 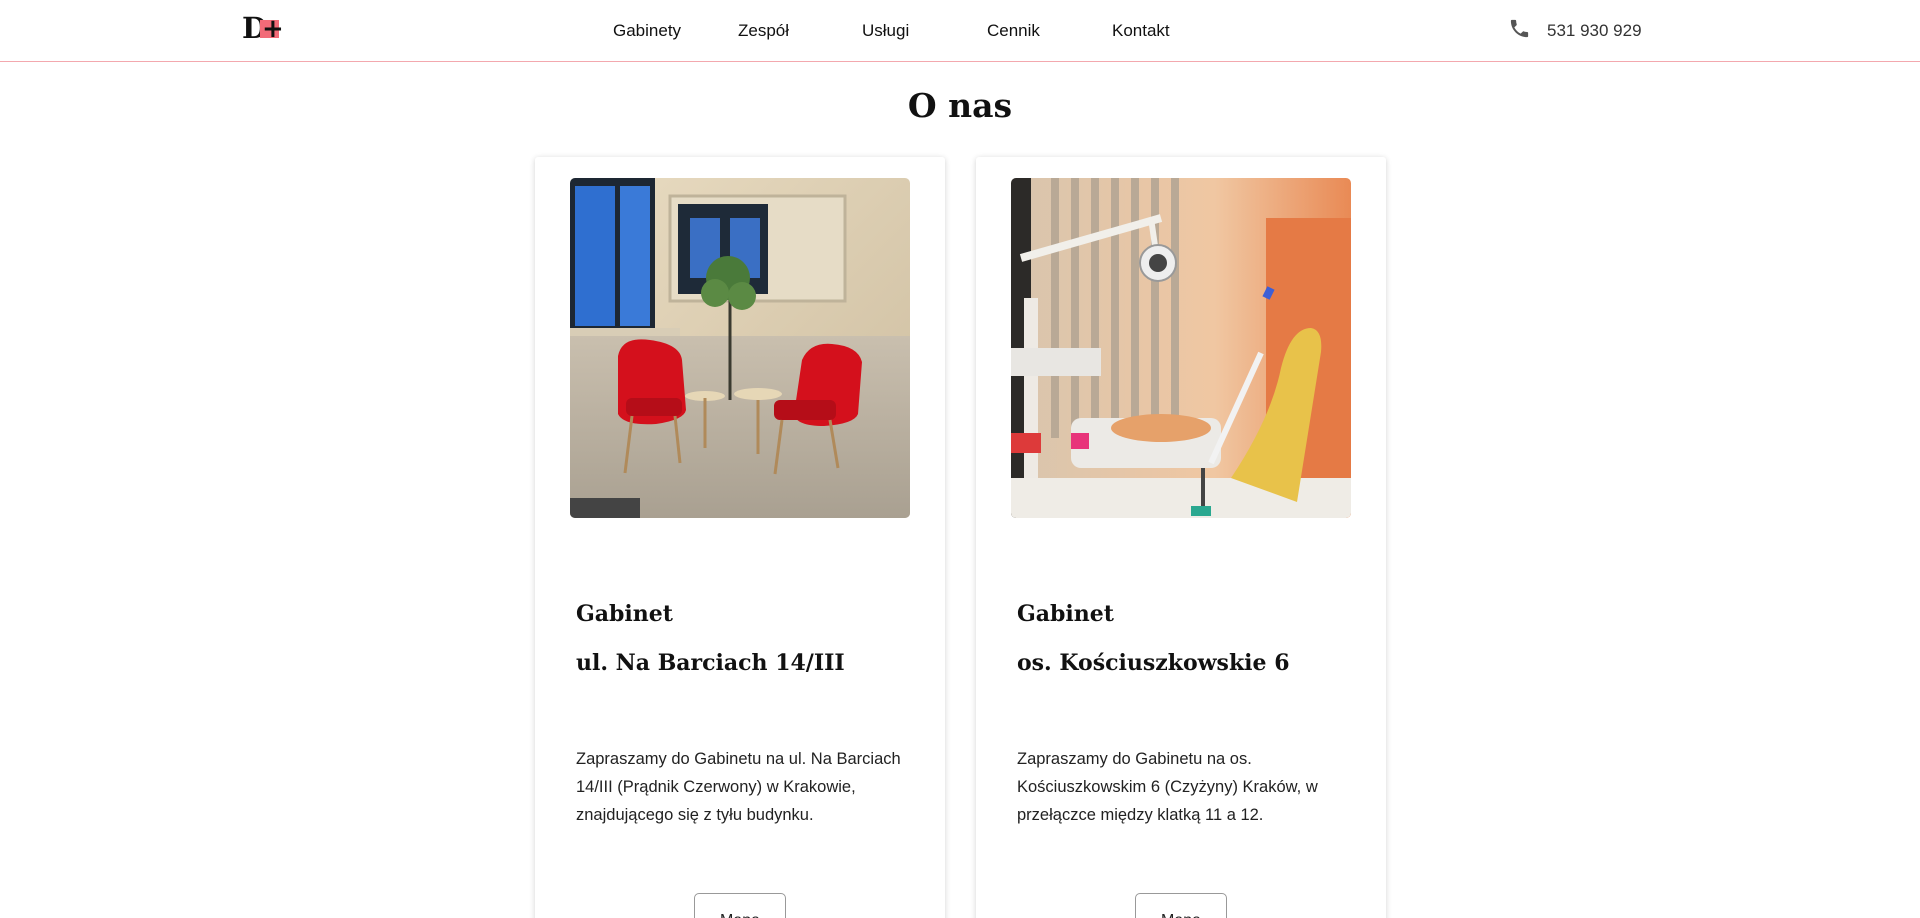 What do you see at coordinates (1141, 31) in the screenshot?
I see `nav-item-kontakt: Kontakt` at bounding box center [1141, 31].